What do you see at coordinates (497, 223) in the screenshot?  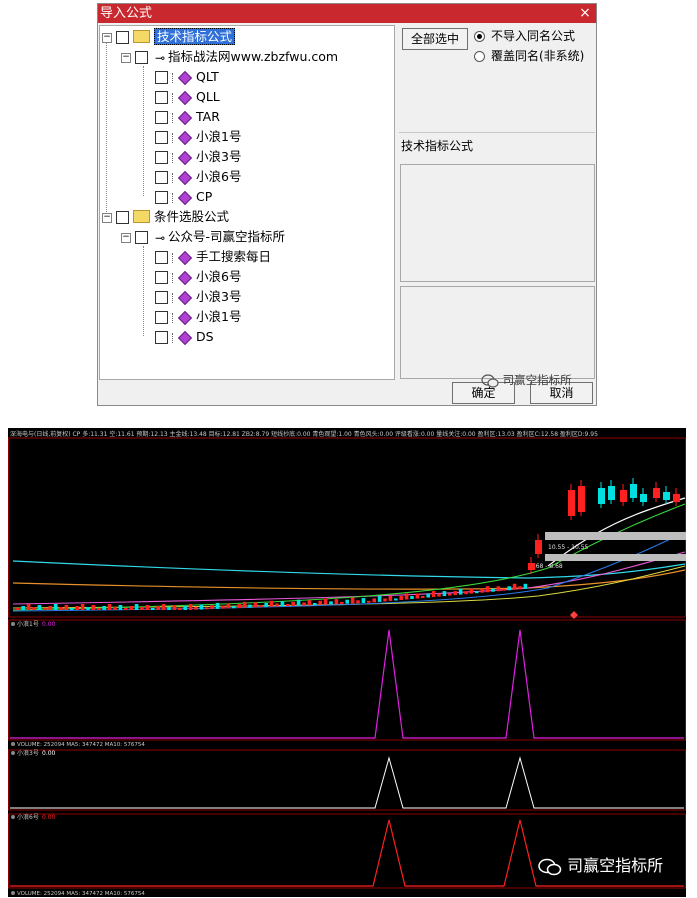 I see `description-box` at bounding box center [497, 223].